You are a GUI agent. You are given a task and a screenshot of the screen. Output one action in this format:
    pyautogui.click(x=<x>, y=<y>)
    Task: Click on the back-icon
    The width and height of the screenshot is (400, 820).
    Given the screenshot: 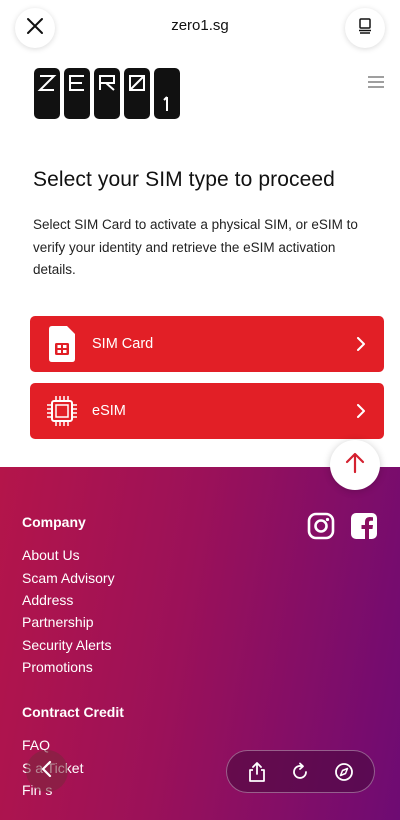 What is the action you would take?
    pyautogui.click(x=47, y=771)
    